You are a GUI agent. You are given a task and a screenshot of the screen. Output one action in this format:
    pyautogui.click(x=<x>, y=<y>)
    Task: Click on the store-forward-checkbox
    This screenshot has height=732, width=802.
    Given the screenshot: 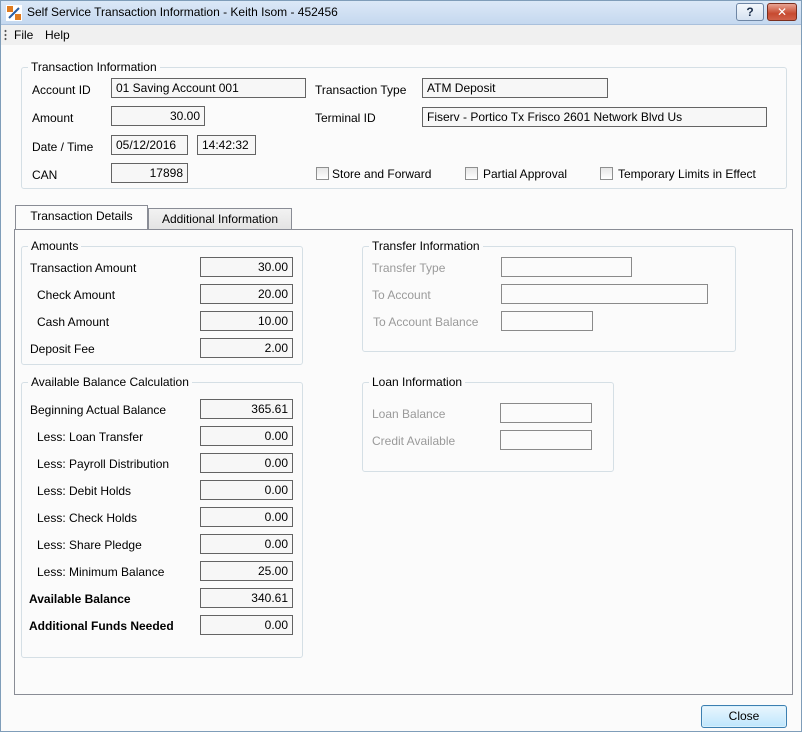 What is the action you would take?
    pyautogui.click(x=322, y=173)
    